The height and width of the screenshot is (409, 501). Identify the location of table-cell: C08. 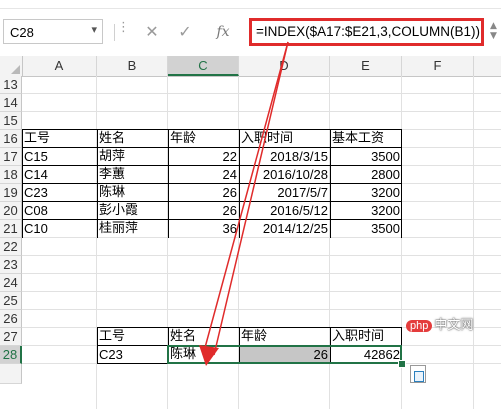
(59, 211).